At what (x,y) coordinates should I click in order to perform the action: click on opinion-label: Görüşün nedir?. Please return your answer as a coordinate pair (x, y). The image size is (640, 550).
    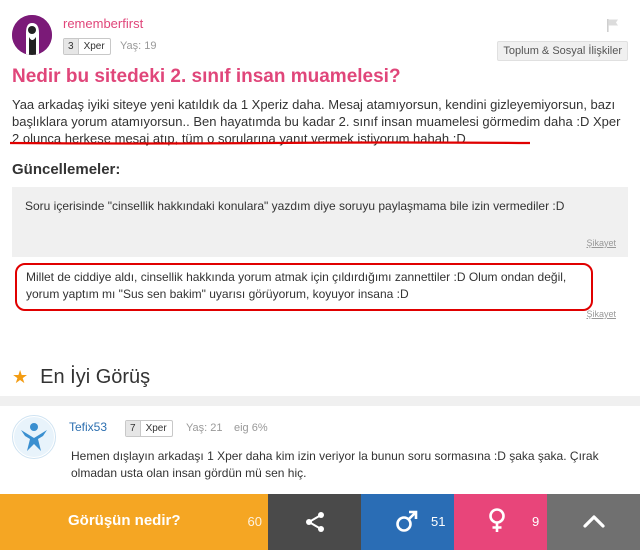
    Looking at the image, I should click on (124, 520).